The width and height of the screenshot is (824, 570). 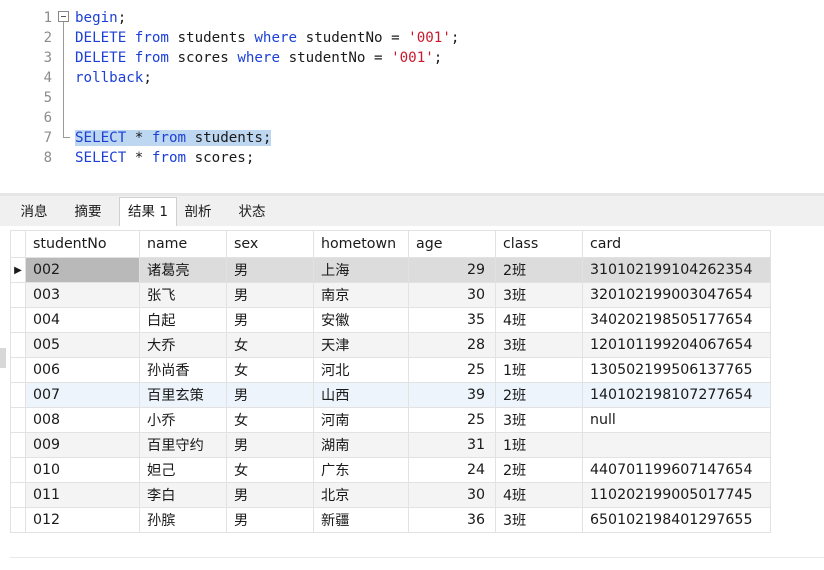 I want to click on table-row: 011 李白男北京 30 4班 110202199005017745, so click(x=390, y=495).